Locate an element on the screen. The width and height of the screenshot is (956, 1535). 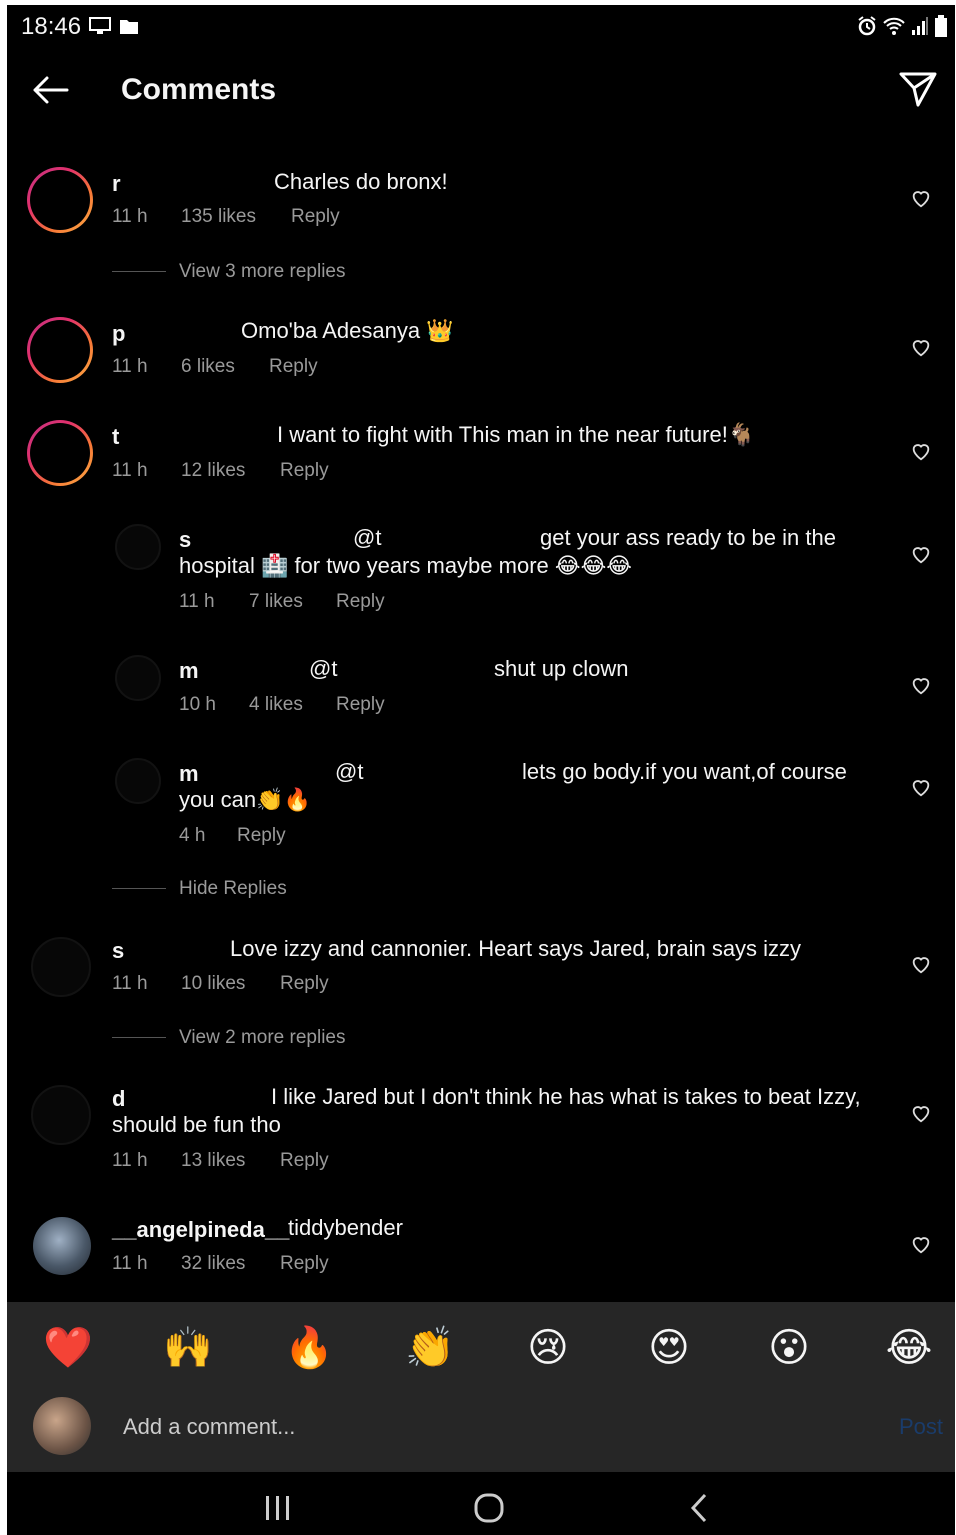
view-more-replies-button: View 2 more replies is located at coordinates (262, 1038).